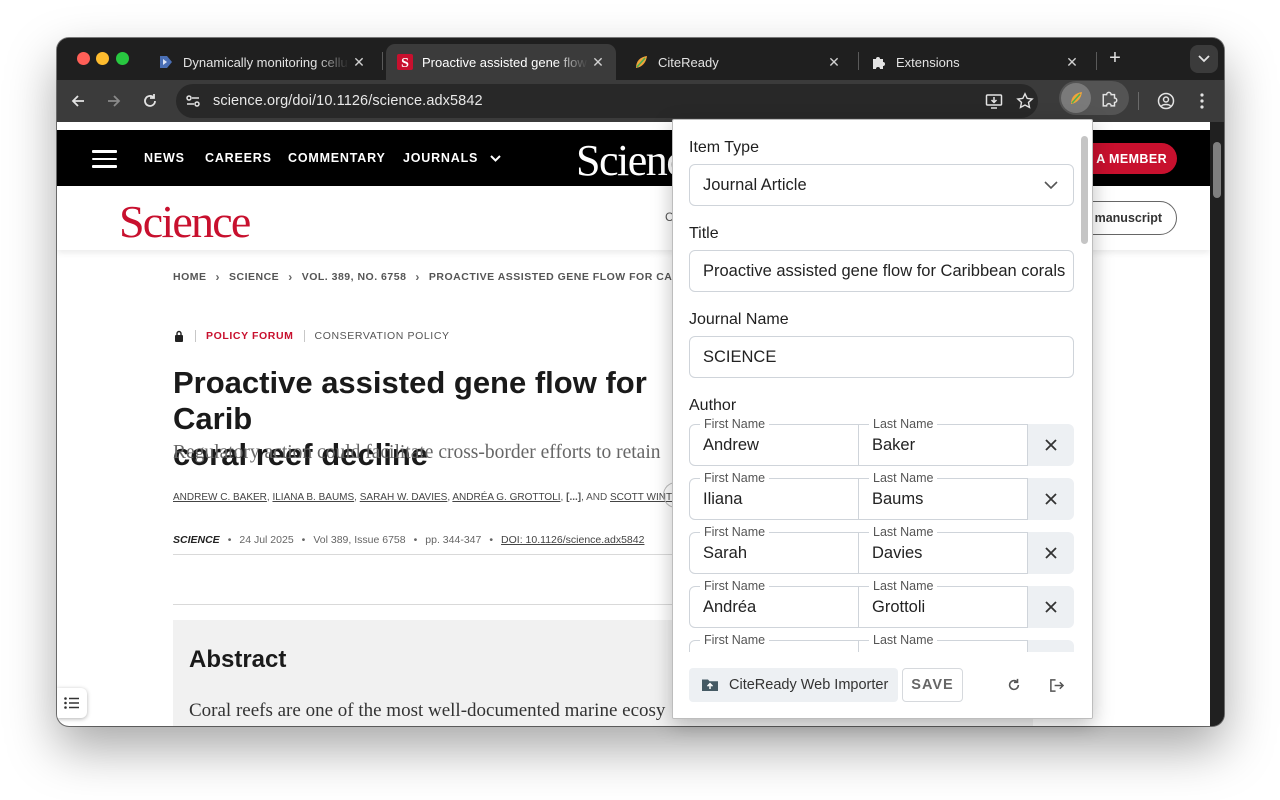 The height and width of the screenshot is (800, 1280). Describe the element at coordinates (943, 603) in the screenshot. I see `last-name-input: Last Name Grottoli` at that location.